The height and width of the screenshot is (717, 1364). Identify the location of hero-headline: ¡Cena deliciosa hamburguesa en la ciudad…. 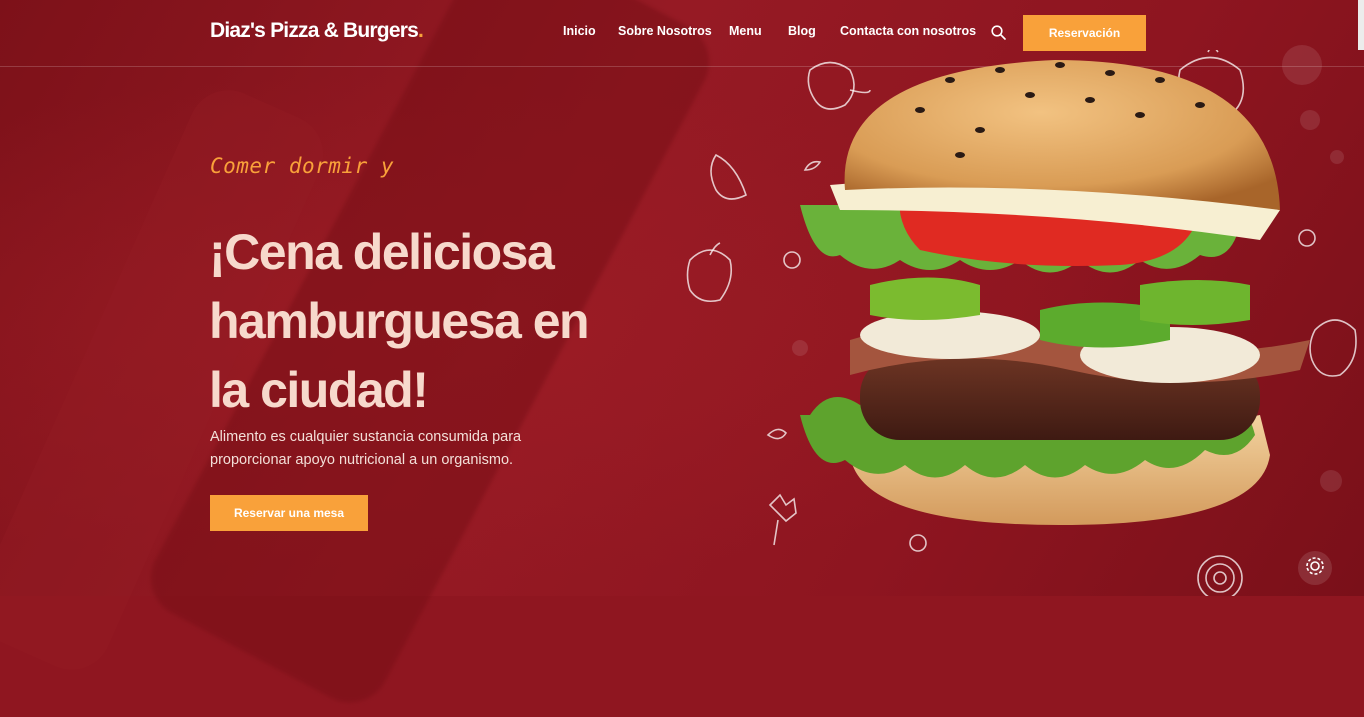
(444, 321).